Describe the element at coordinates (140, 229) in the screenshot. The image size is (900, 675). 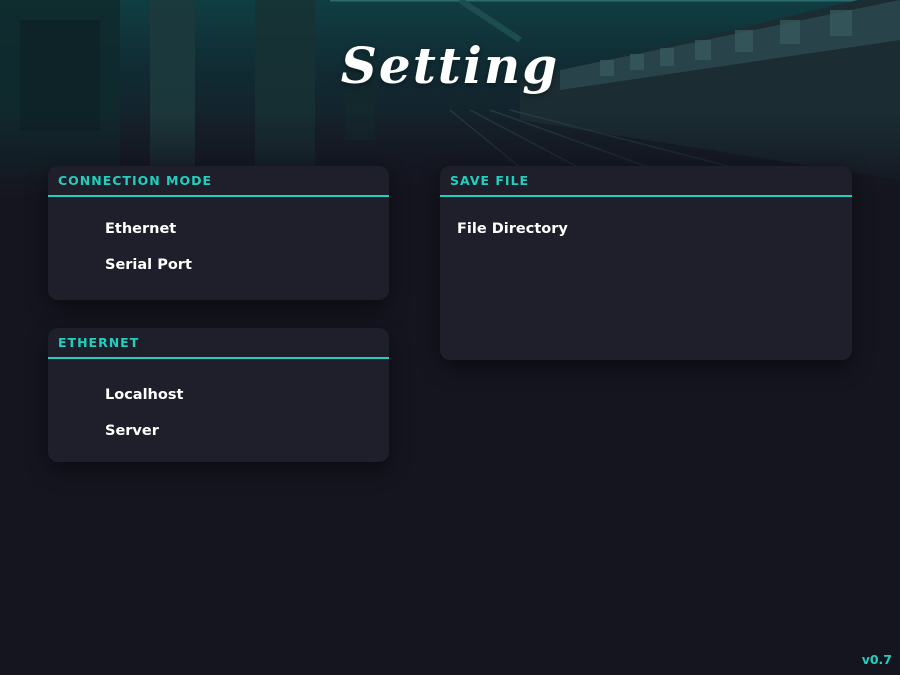
I see `option-ethernet: Ethernet` at that location.